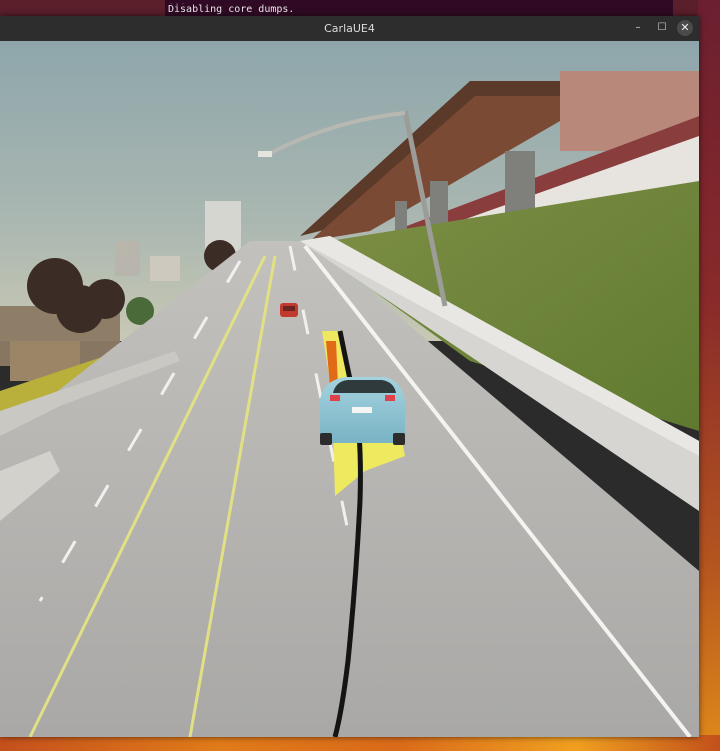  What do you see at coordinates (638, 28) in the screenshot?
I see `minimize-button: –` at bounding box center [638, 28].